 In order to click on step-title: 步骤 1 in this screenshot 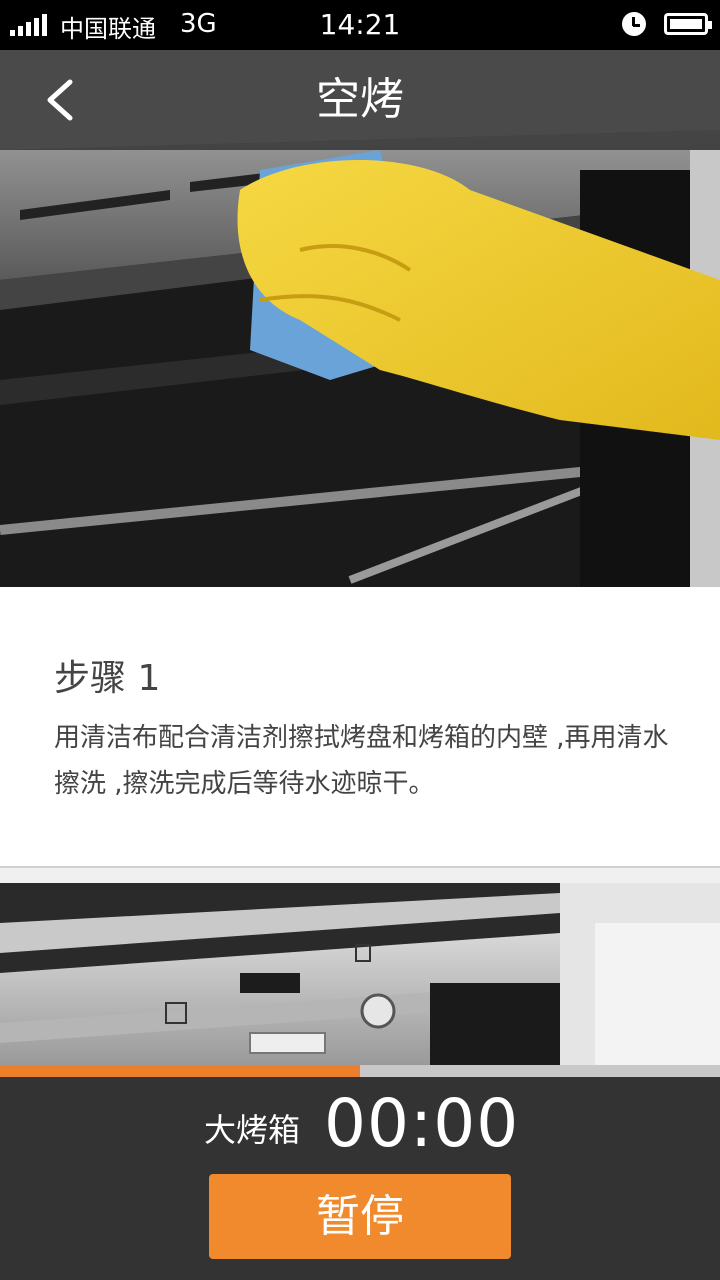, I will do `click(107, 678)`.